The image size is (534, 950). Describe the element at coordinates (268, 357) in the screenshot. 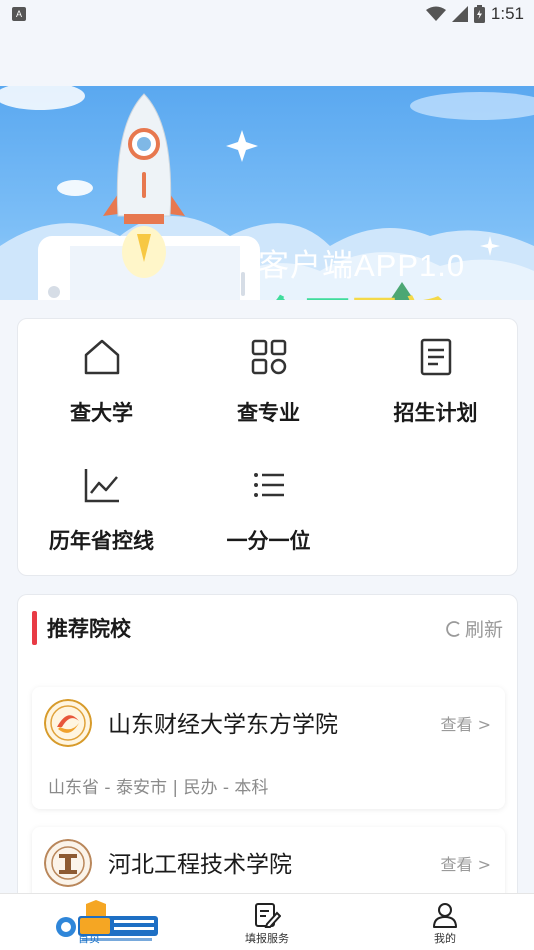

I see `grid-icon` at that location.